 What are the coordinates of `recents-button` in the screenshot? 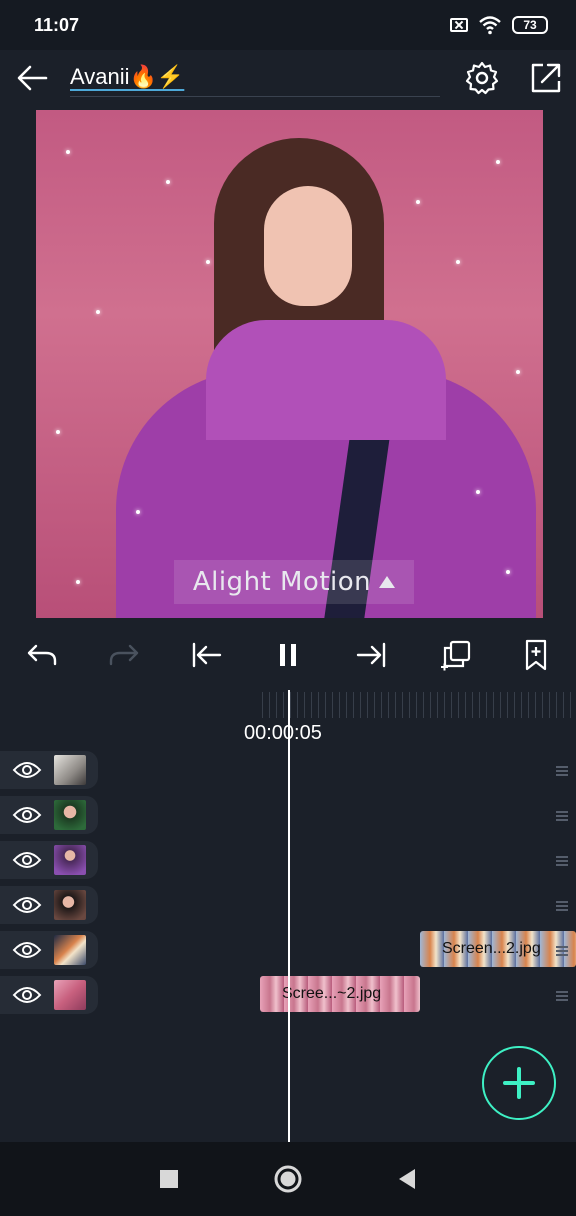 It's located at (169, 1179).